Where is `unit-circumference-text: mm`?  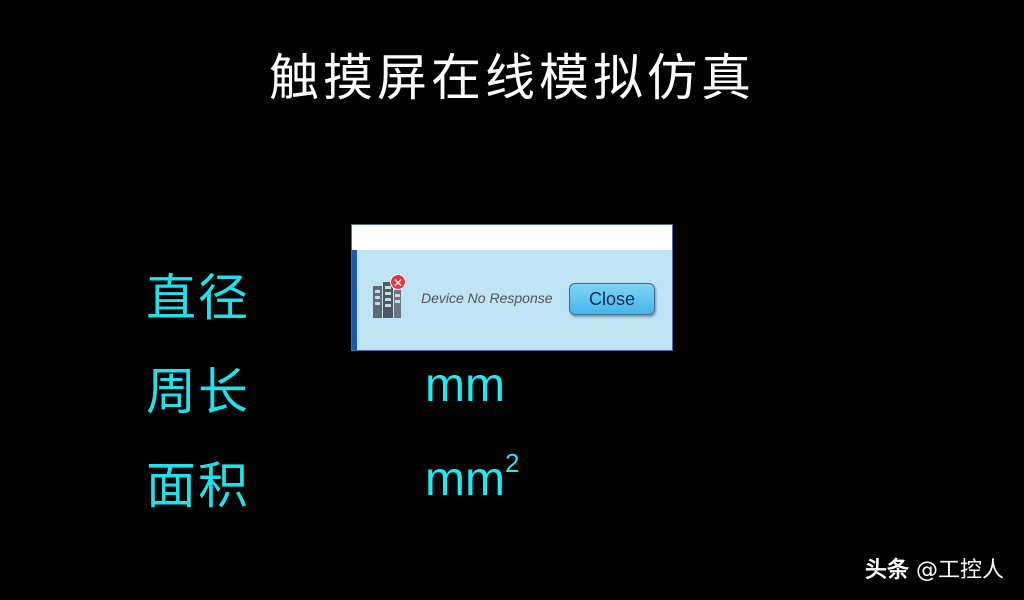
unit-circumference-text: mm is located at coordinates (465, 385).